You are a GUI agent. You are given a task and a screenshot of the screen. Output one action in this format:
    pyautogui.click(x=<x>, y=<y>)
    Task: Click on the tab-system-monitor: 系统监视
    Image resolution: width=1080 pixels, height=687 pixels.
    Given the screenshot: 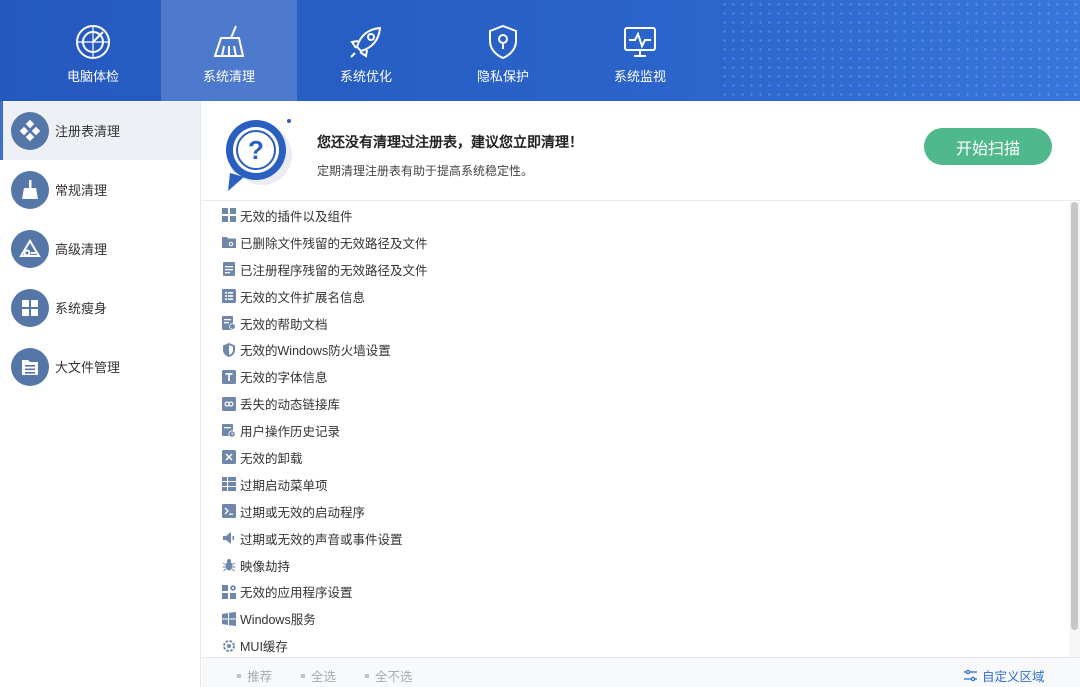 What is the action you would take?
    pyautogui.click(x=640, y=50)
    